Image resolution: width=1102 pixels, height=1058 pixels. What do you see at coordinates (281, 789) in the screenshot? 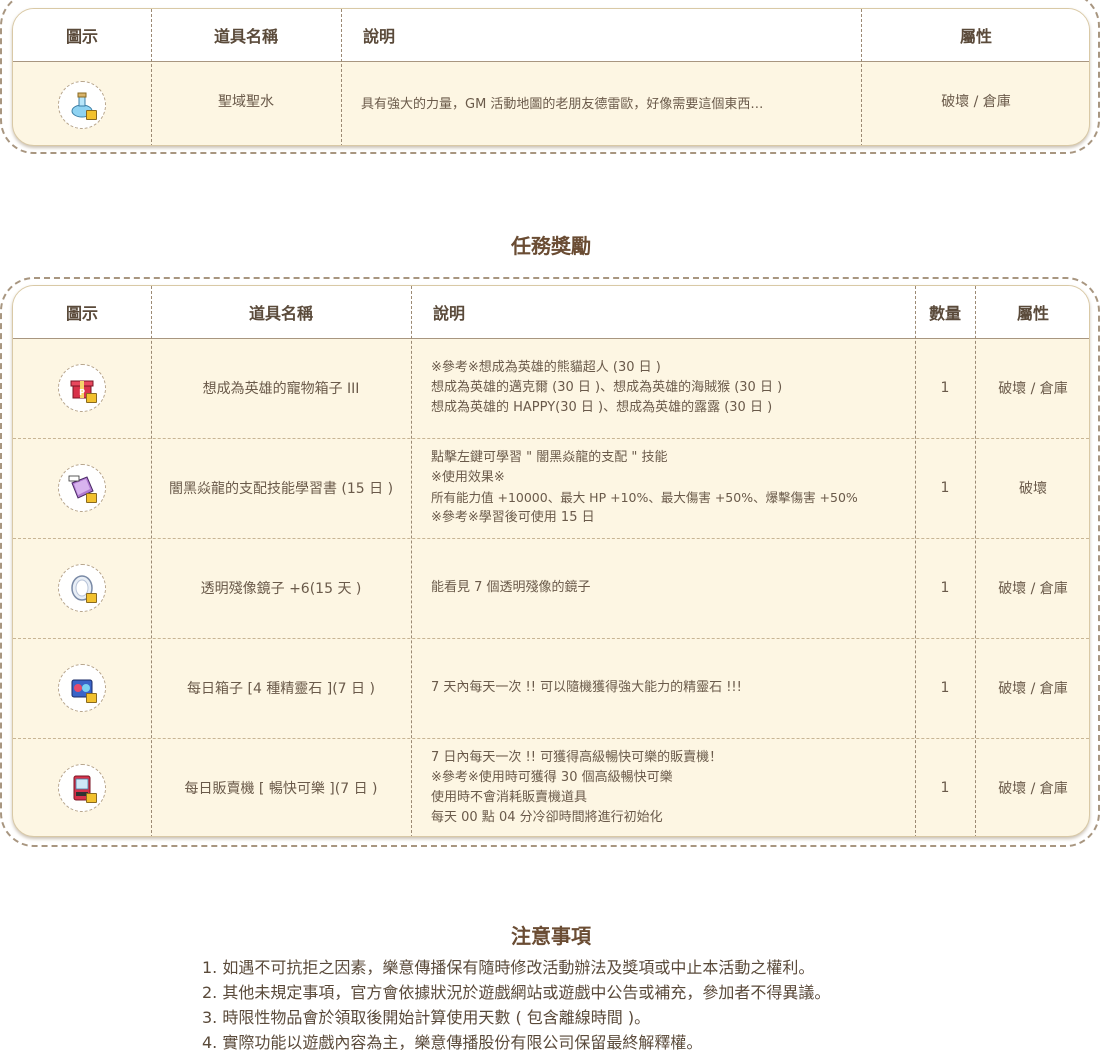
I see `item-name: 每日販賣機 [ 暢快可樂 ](7 日 )` at bounding box center [281, 789].